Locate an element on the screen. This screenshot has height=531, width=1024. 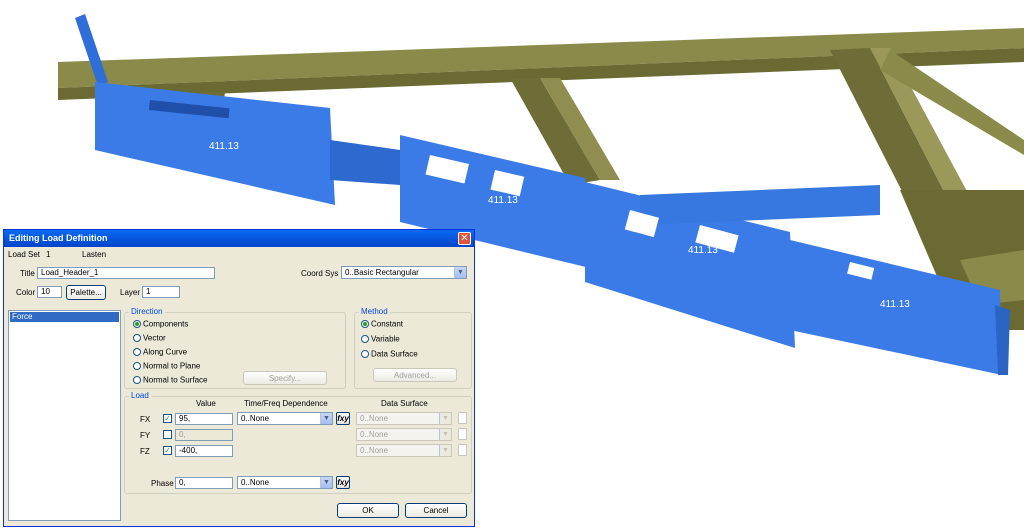
load-title: Load is located at coordinates (140, 395).